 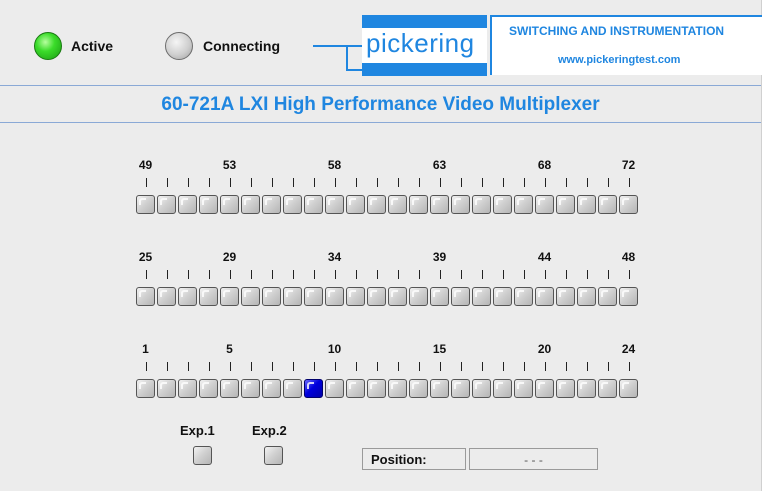 What do you see at coordinates (92, 46) in the screenshot?
I see `active-status-label: Active` at bounding box center [92, 46].